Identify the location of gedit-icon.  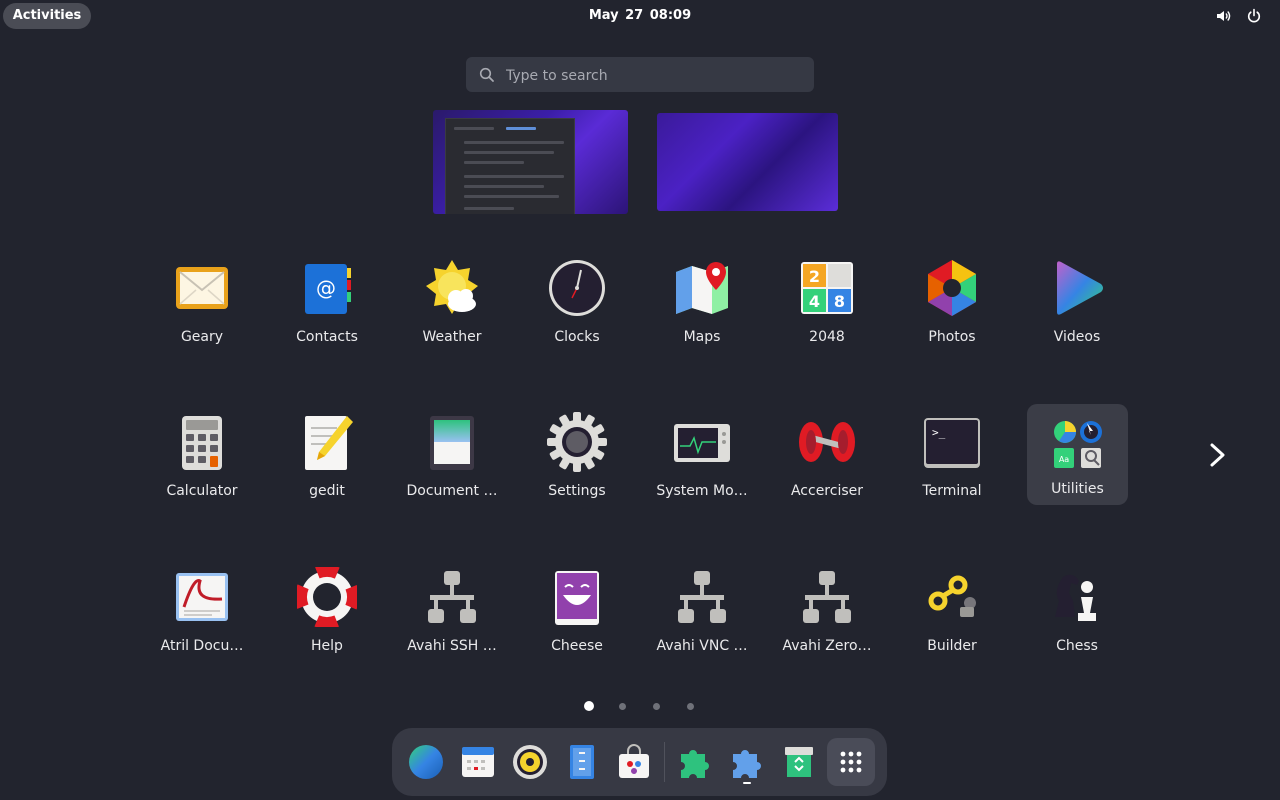
(329, 443).